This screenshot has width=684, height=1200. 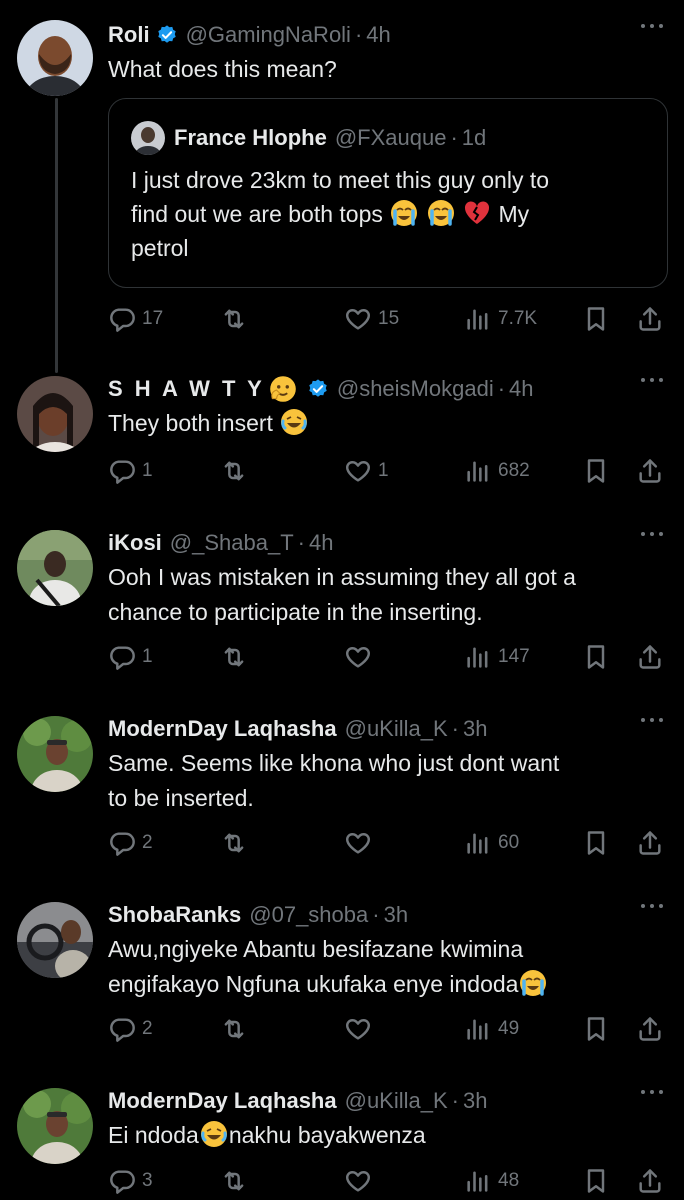 I want to click on author-handle: @07_shoba, so click(x=308, y=915).